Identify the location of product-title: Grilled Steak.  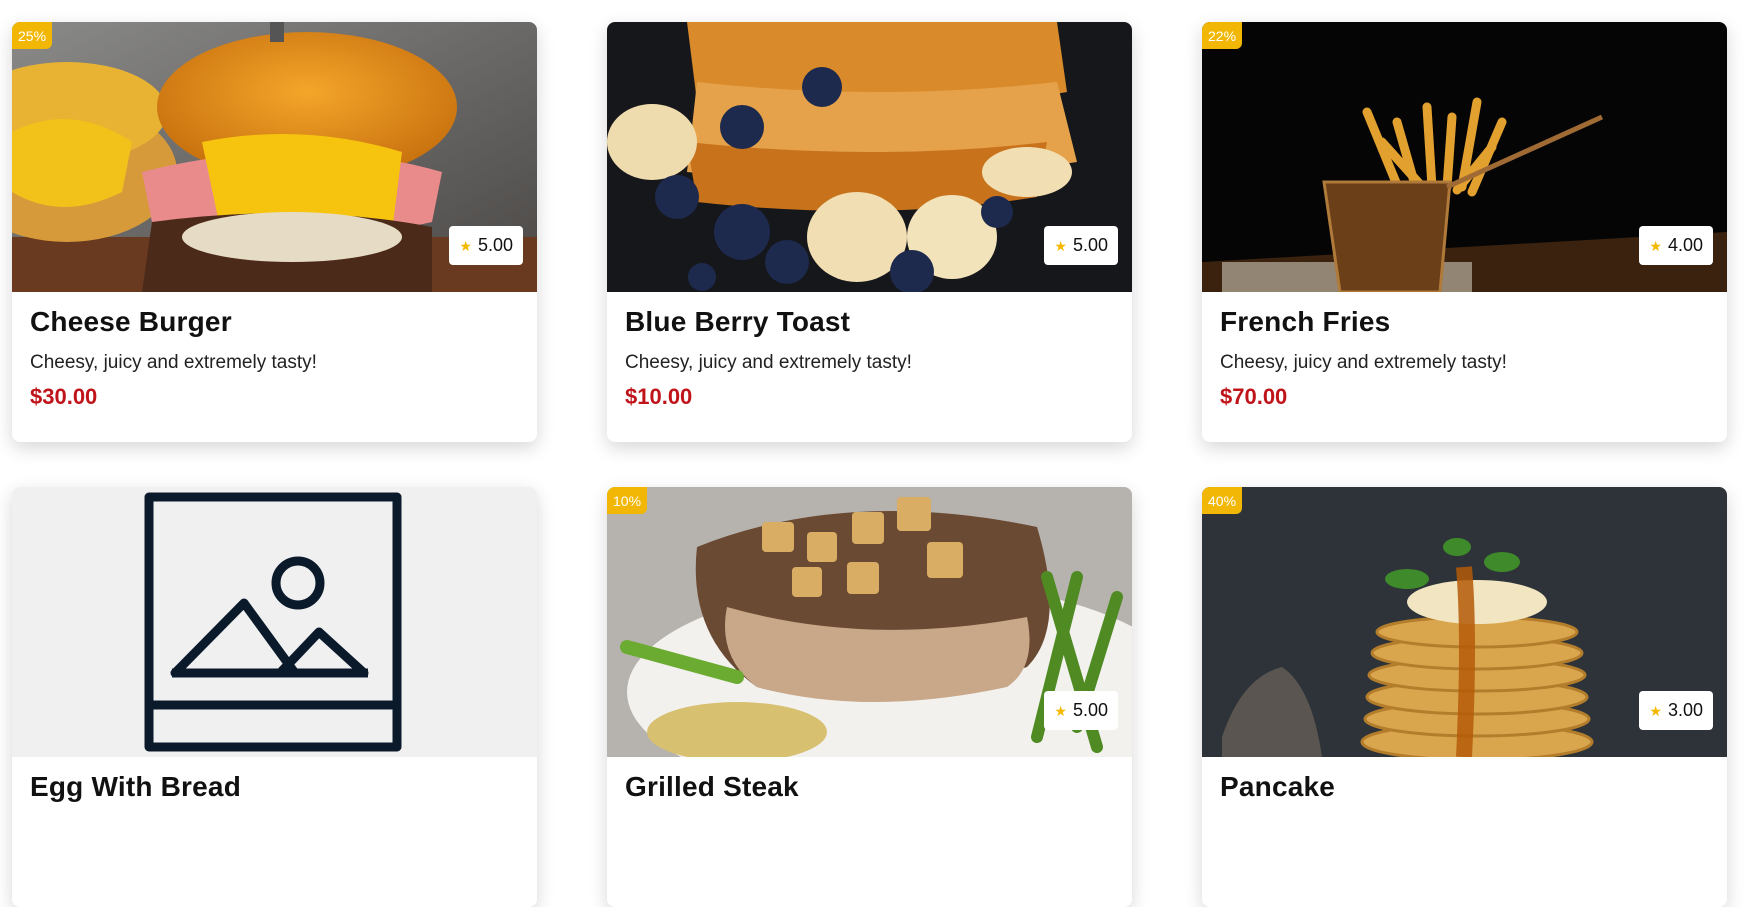
(869, 787).